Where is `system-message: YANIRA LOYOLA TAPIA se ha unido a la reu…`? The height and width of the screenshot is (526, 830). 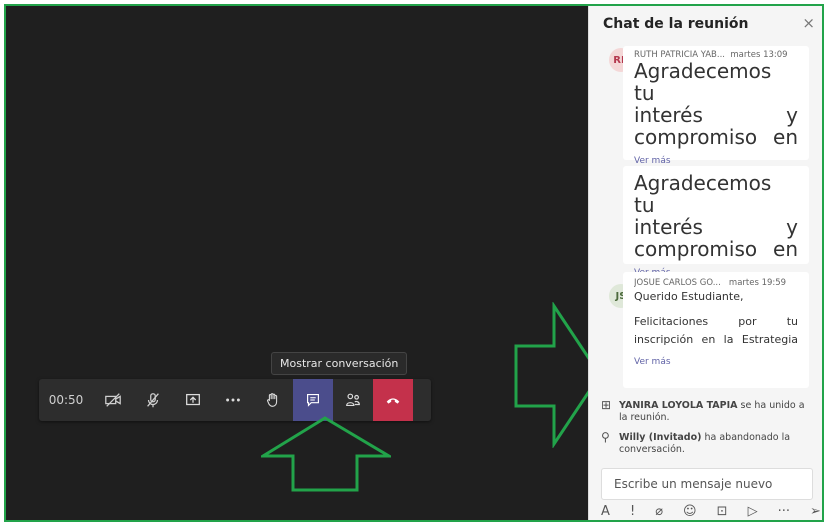
system-message: YANIRA LOYOLA TAPIA se ha unido a la reu… is located at coordinates (714, 412).